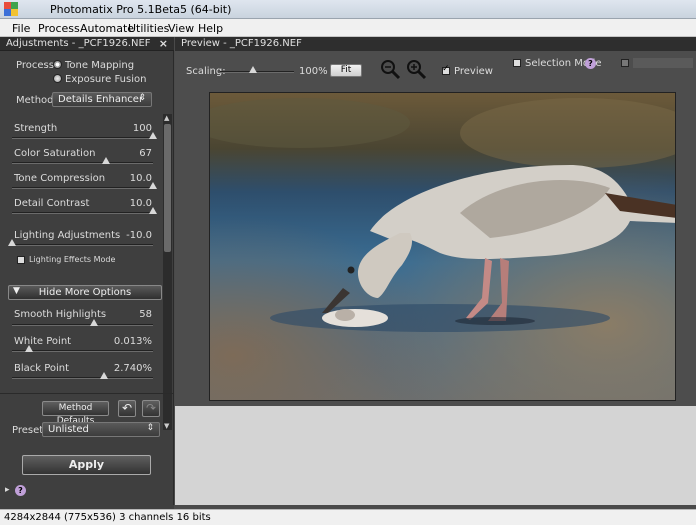 Image resolution: width=696 pixels, height=525 pixels. I want to click on apply-button: Apply, so click(86, 465).